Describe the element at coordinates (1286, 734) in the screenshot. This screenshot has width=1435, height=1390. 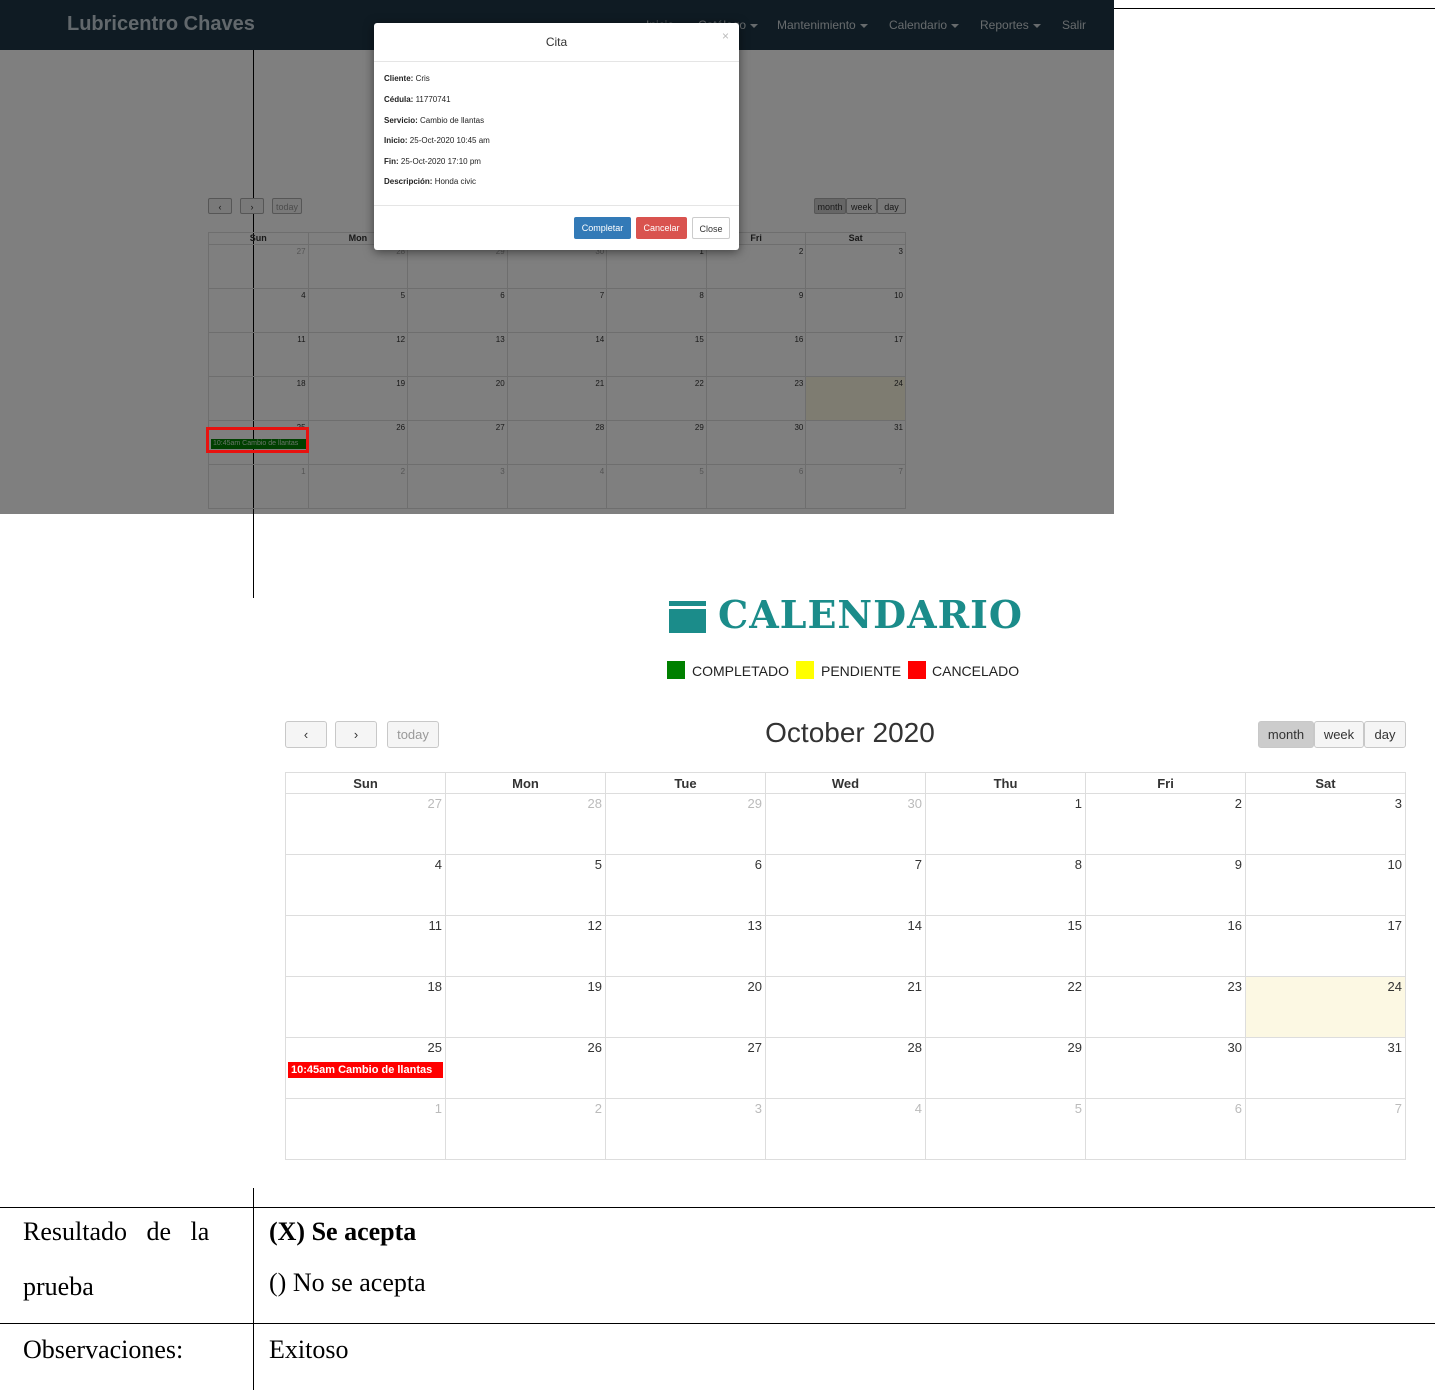
I see `month-button: month` at that location.